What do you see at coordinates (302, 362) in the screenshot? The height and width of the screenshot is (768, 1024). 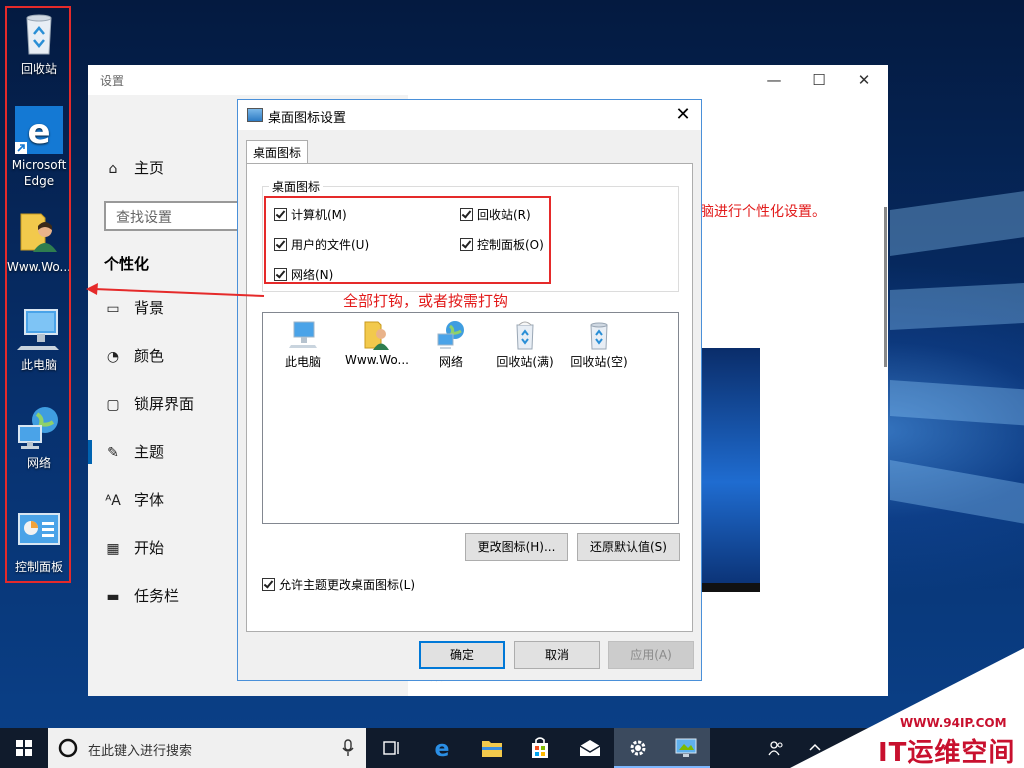 I see `list-item-label: 此电脑` at bounding box center [302, 362].